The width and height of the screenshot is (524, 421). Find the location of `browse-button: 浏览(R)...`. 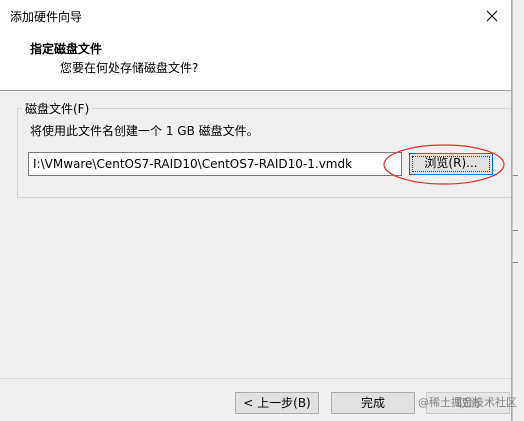

browse-button: 浏览(R)... is located at coordinates (451, 164).